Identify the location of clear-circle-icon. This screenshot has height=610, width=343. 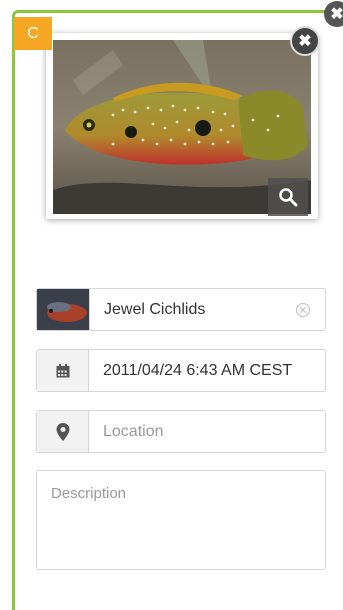
(303, 309).